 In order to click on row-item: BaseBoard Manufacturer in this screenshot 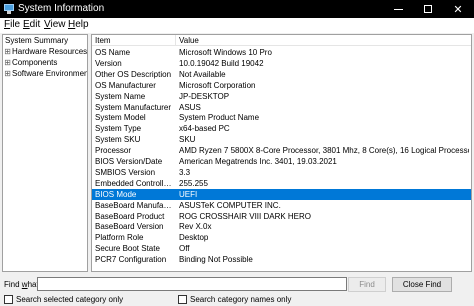, I will do `click(135, 205)`.